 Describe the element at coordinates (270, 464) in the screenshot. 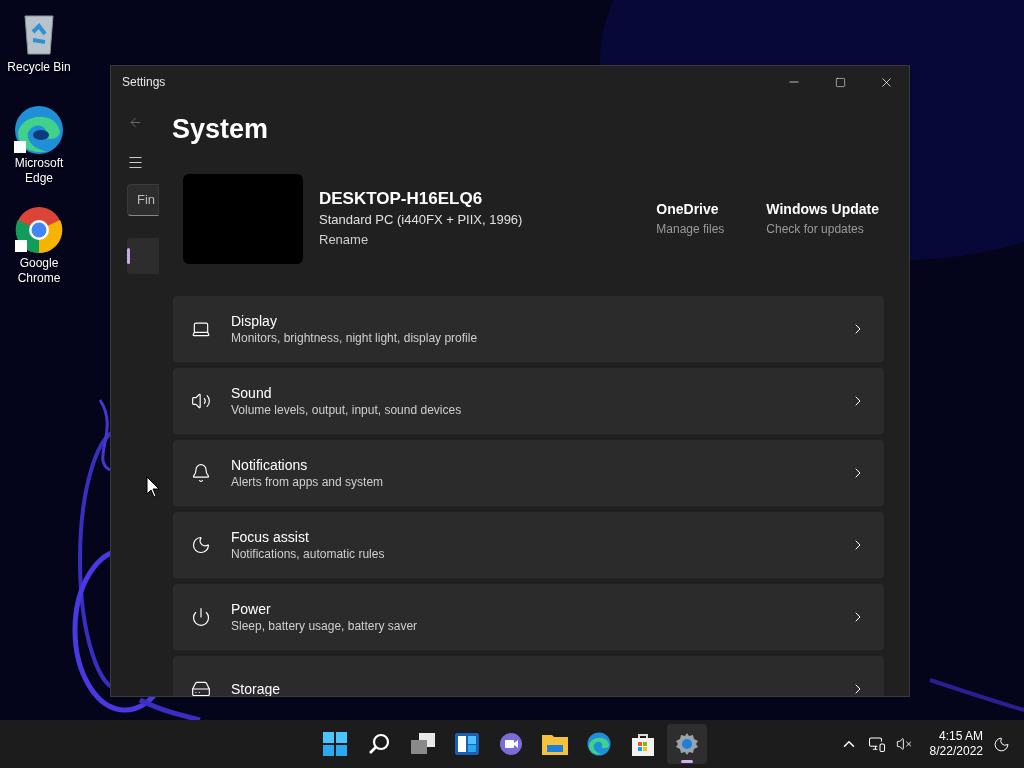

I see `row-title: Notifications` at that location.